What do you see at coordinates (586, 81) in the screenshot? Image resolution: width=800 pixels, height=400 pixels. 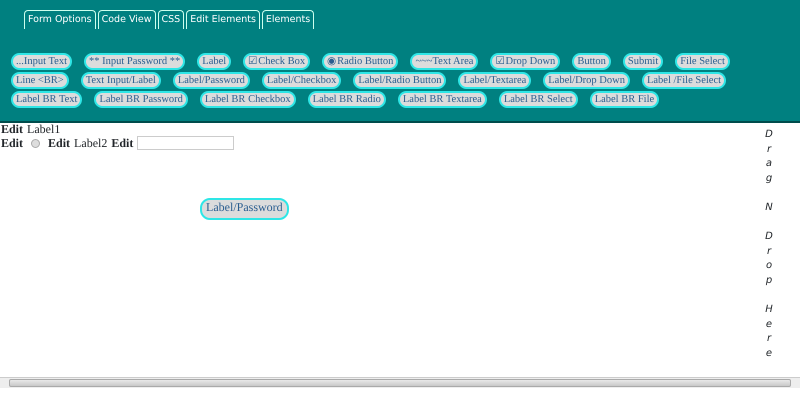 I see `toolbox-button: Label/Drop Down` at bounding box center [586, 81].